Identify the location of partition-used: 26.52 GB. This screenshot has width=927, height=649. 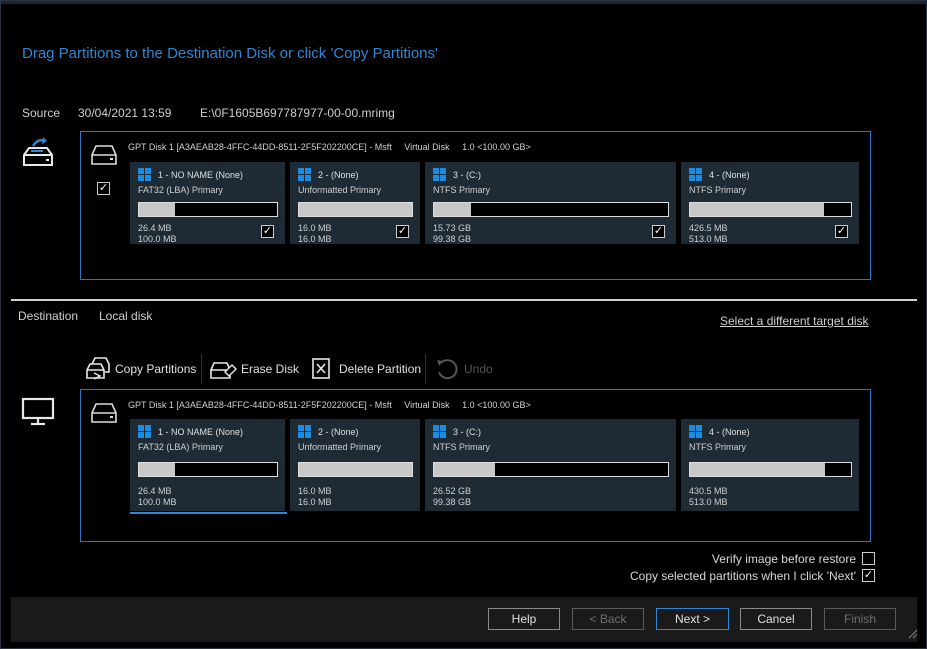
(452, 491).